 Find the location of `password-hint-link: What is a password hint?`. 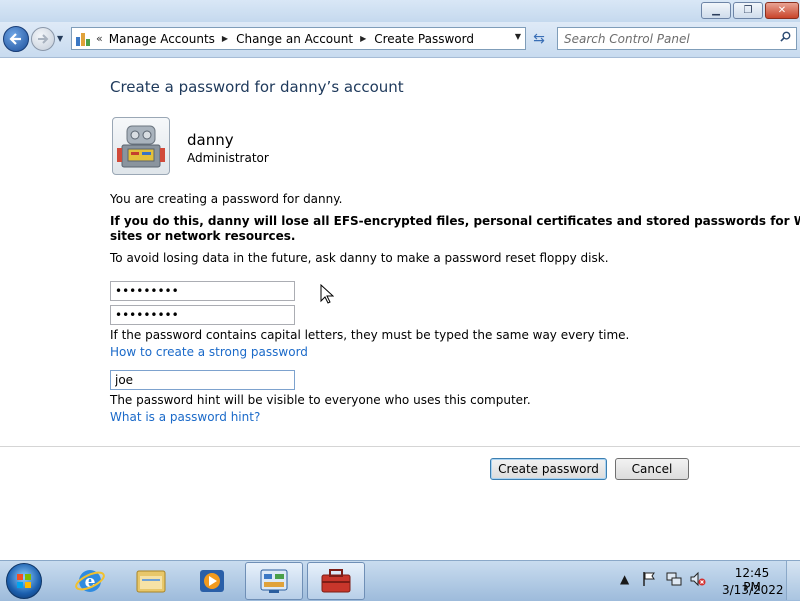

password-hint-link: What is a password hint? is located at coordinates (185, 417).